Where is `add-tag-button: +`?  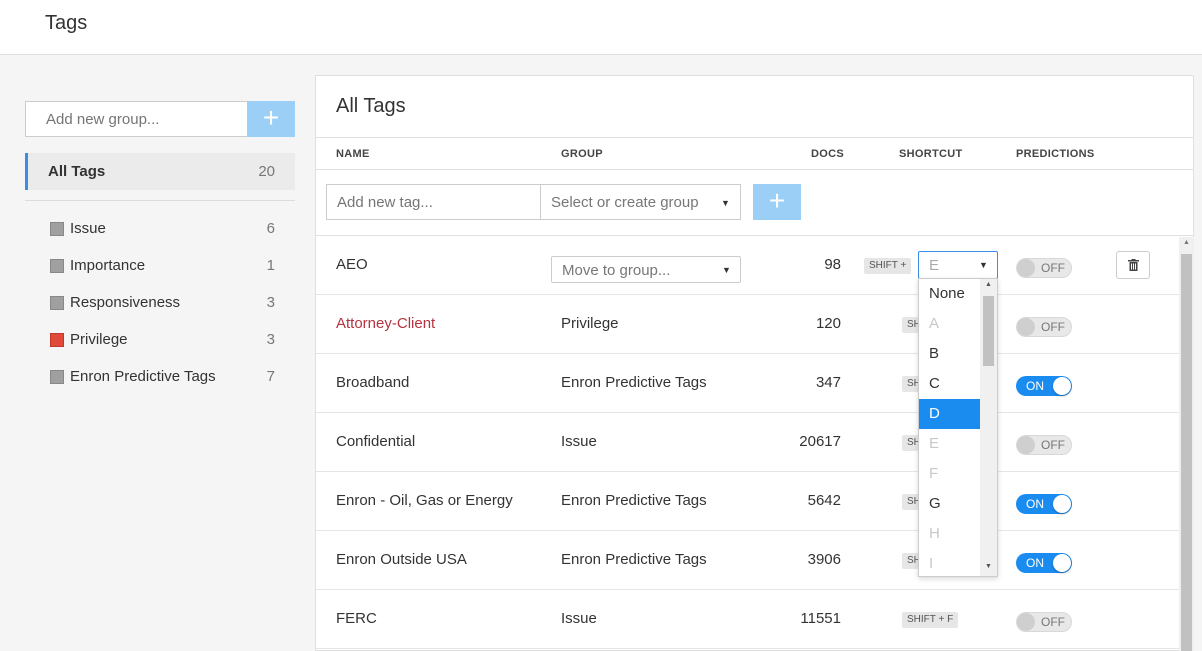
add-tag-button: + is located at coordinates (777, 202).